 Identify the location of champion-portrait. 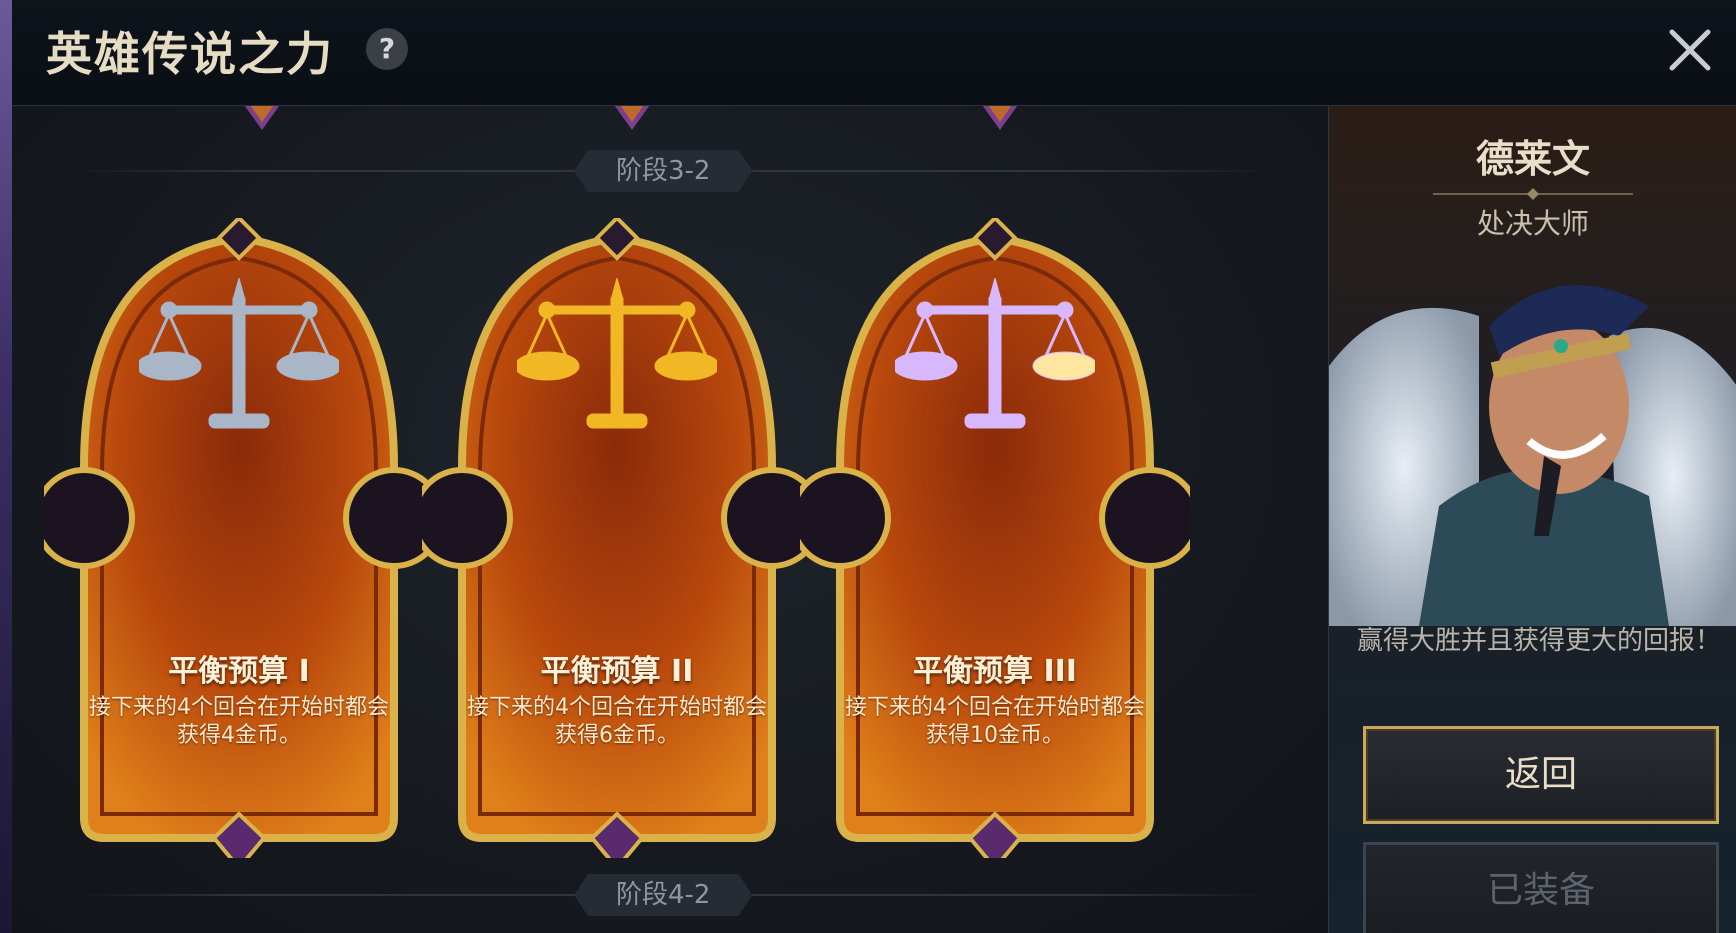
(1532, 455).